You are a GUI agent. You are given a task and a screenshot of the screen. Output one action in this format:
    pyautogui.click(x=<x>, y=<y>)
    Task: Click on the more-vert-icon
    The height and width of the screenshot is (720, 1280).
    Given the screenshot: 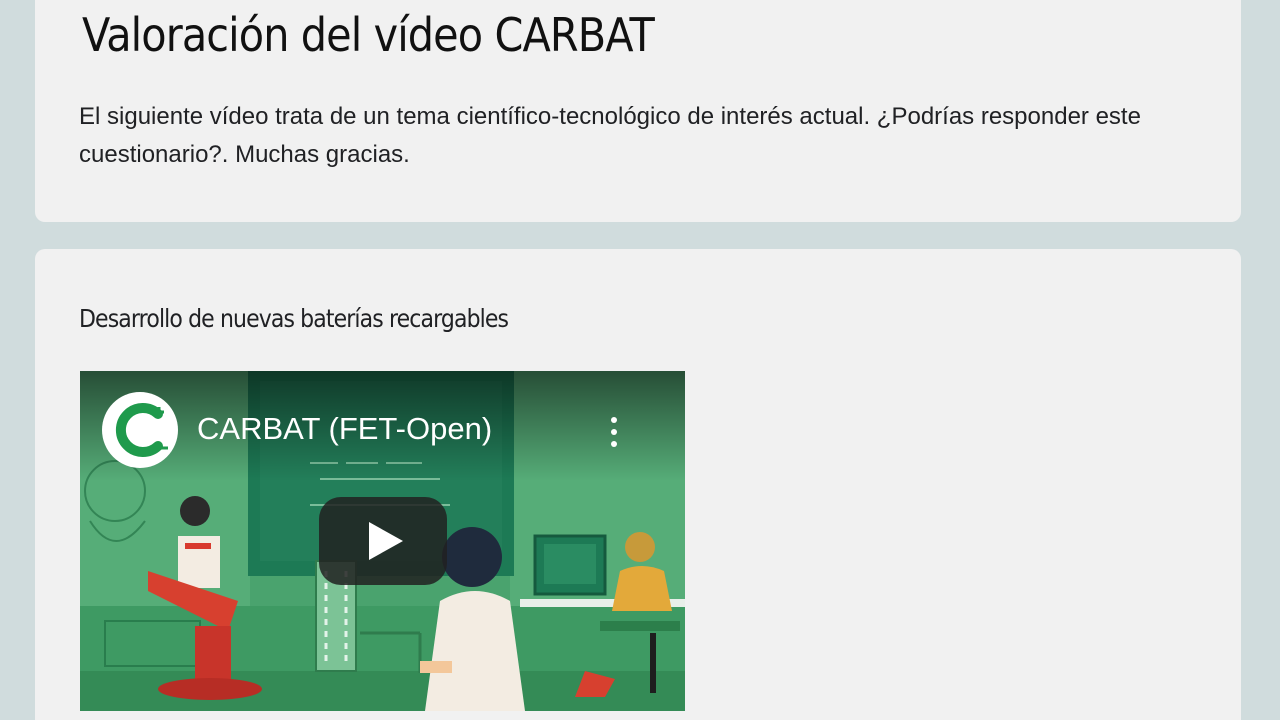 What is the action you would take?
    pyautogui.click(x=614, y=432)
    